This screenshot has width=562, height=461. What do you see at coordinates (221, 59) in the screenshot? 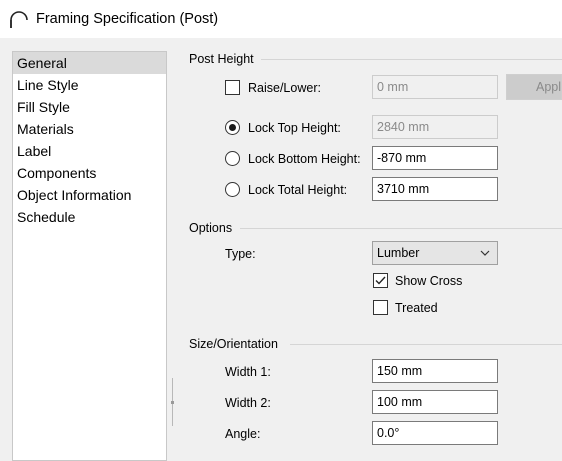
I see `post-height-group-title: Post Height` at bounding box center [221, 59].